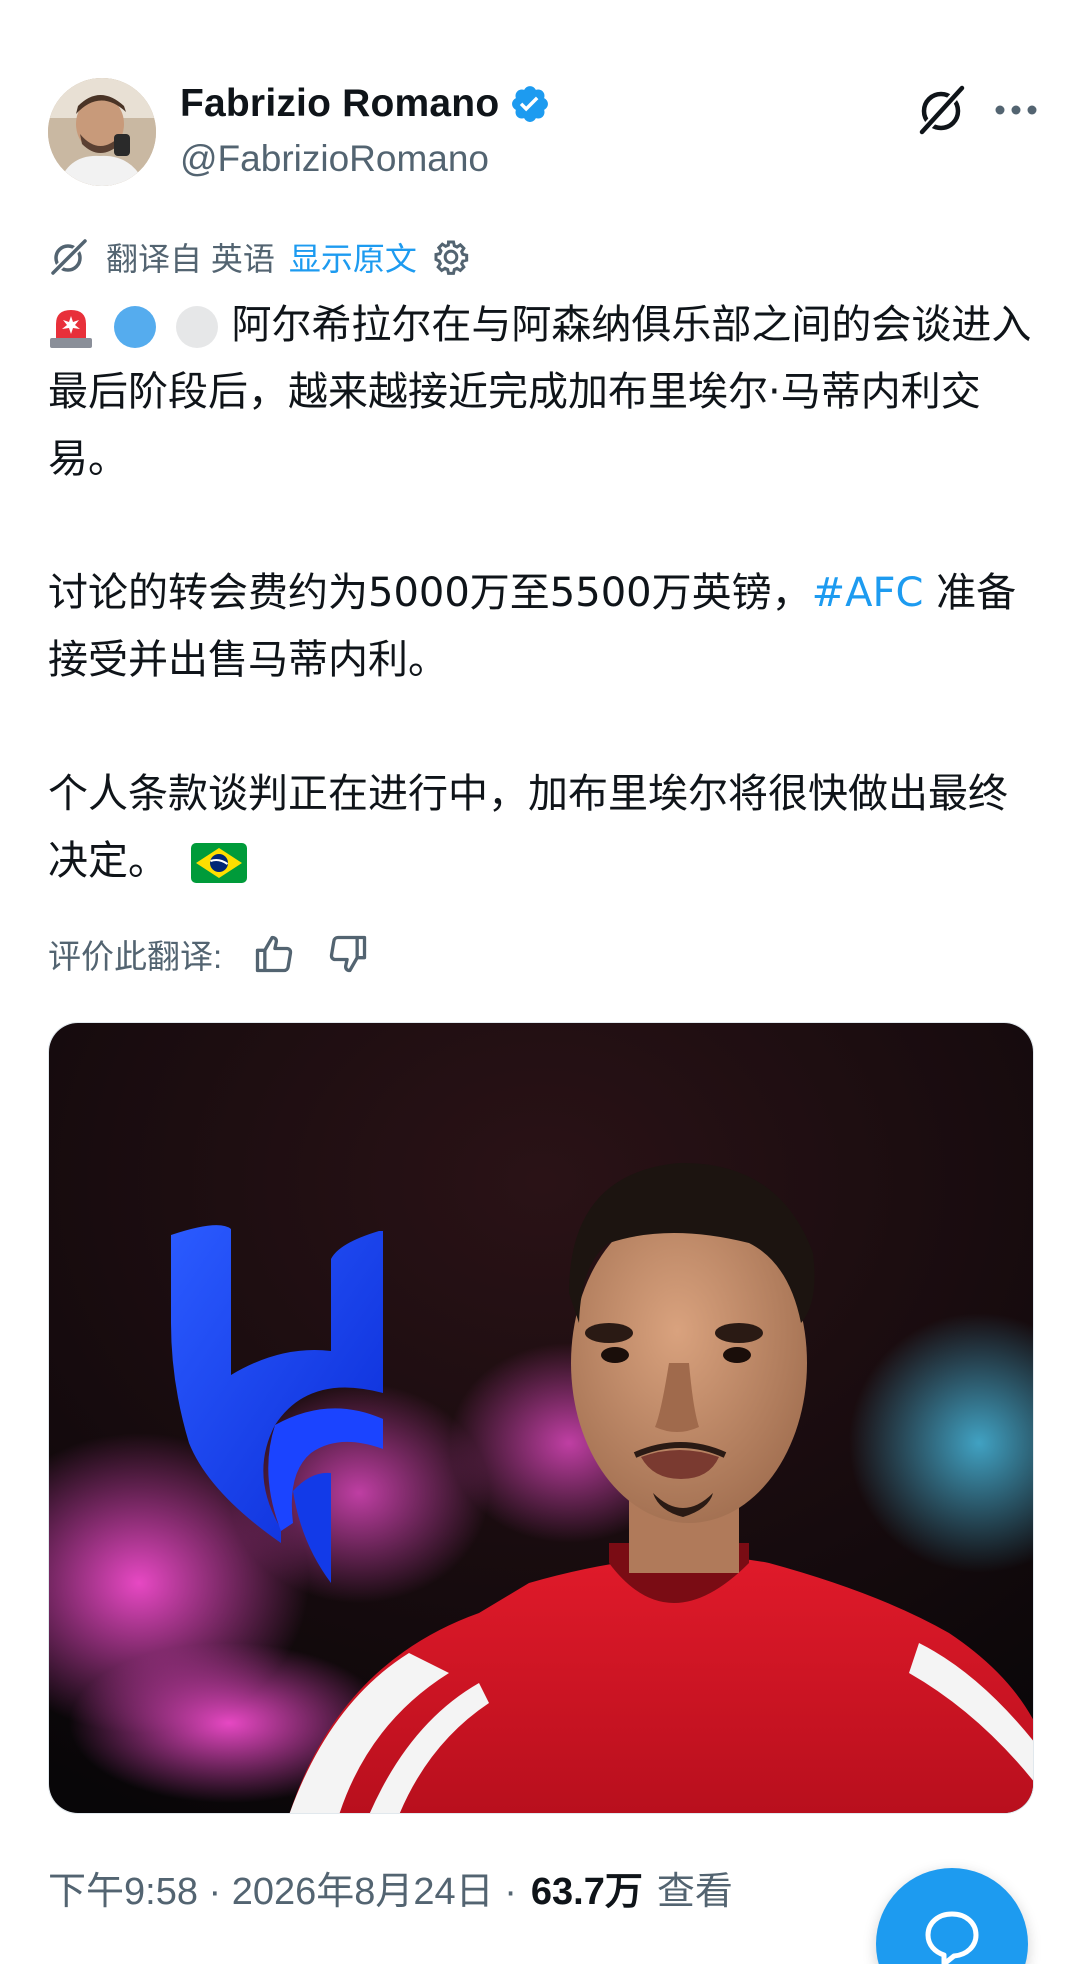 The image size is (1080, 1964). I want to click on tweet-meta: 下午9:58 · 2026年8月24日 · 63.7万 查看, so click(390, 1887).